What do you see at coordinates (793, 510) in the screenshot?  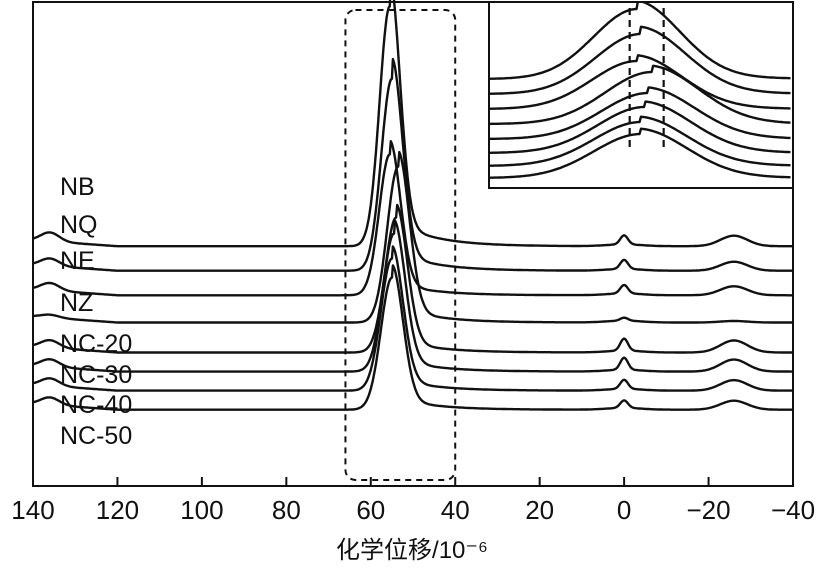 I see `x-tick-label: −40` at bounding box center [793, 510].